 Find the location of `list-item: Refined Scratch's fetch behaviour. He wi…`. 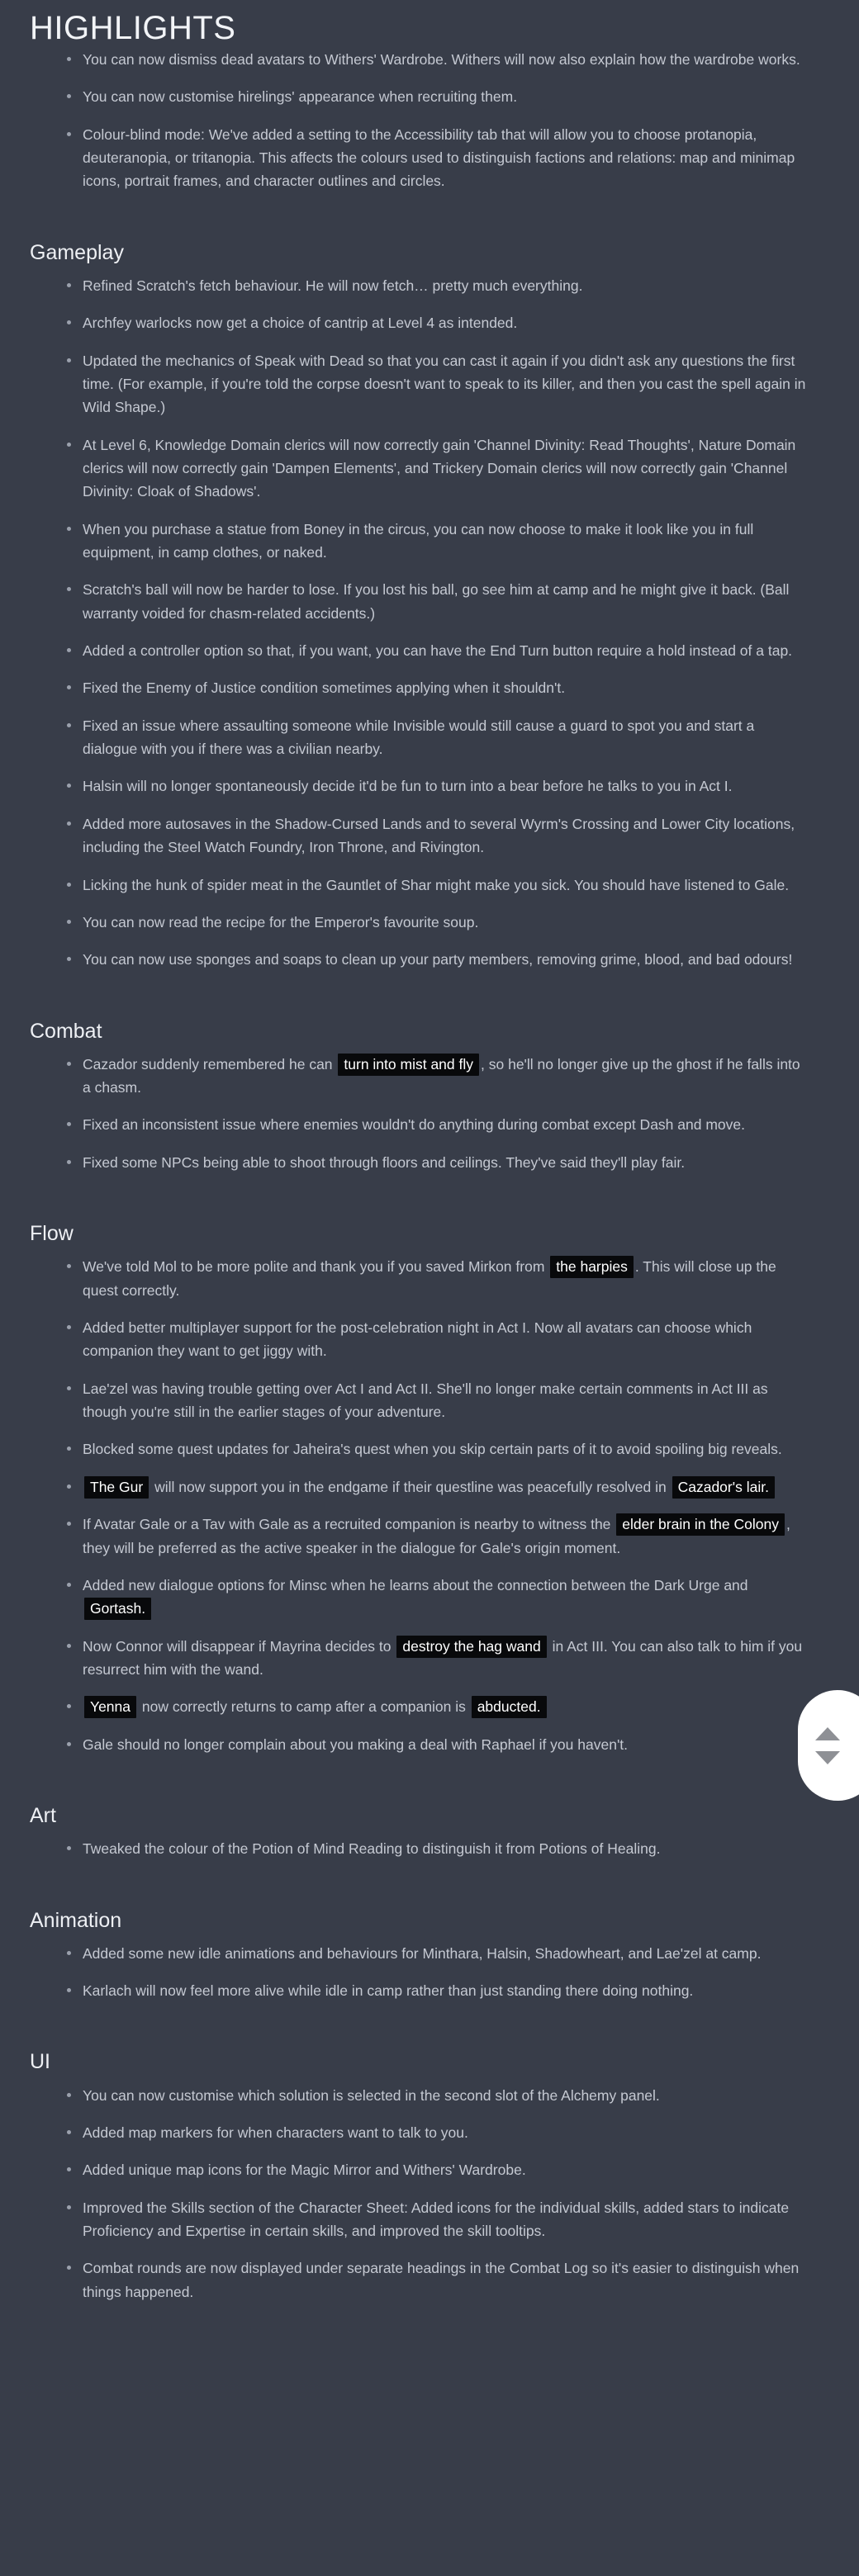

list-item: Refined Scratch's fetch behaviour. He wi… is located at coordinates (414, 292).